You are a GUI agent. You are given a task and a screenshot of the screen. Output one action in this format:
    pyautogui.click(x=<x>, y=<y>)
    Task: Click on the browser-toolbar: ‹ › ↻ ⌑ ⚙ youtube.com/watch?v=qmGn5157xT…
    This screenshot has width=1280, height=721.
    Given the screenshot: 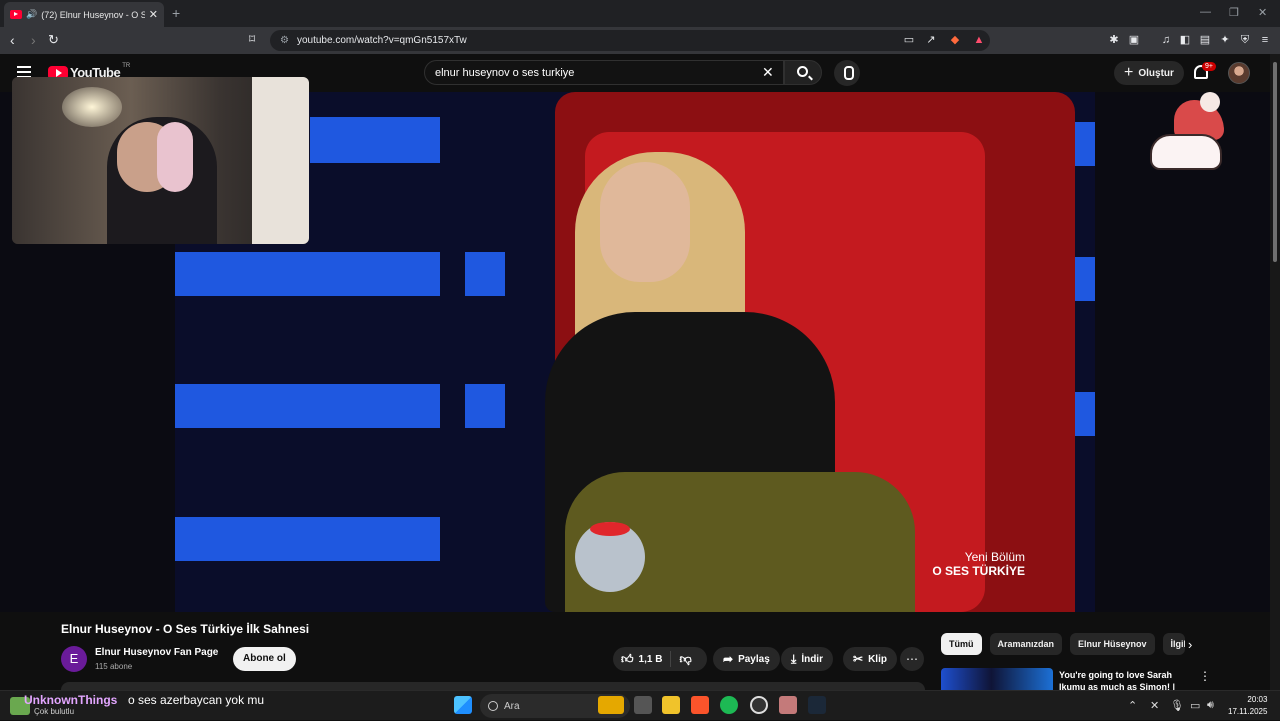 What is the action you would take?
    pyautogui.click(x=640, y=40)
    